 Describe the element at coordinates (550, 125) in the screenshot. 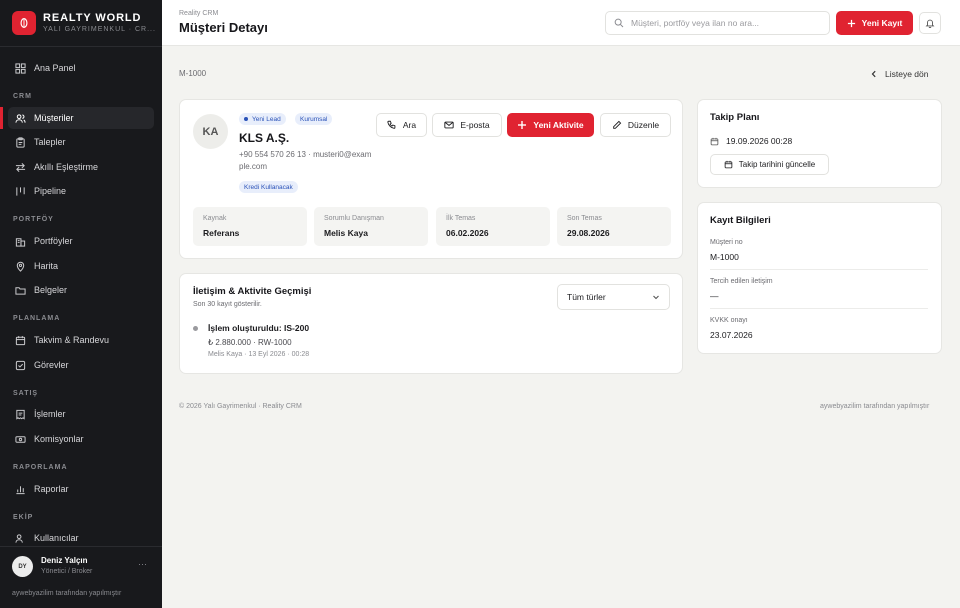

I see `new-activity-button: Yeni Aktivite` at that location.